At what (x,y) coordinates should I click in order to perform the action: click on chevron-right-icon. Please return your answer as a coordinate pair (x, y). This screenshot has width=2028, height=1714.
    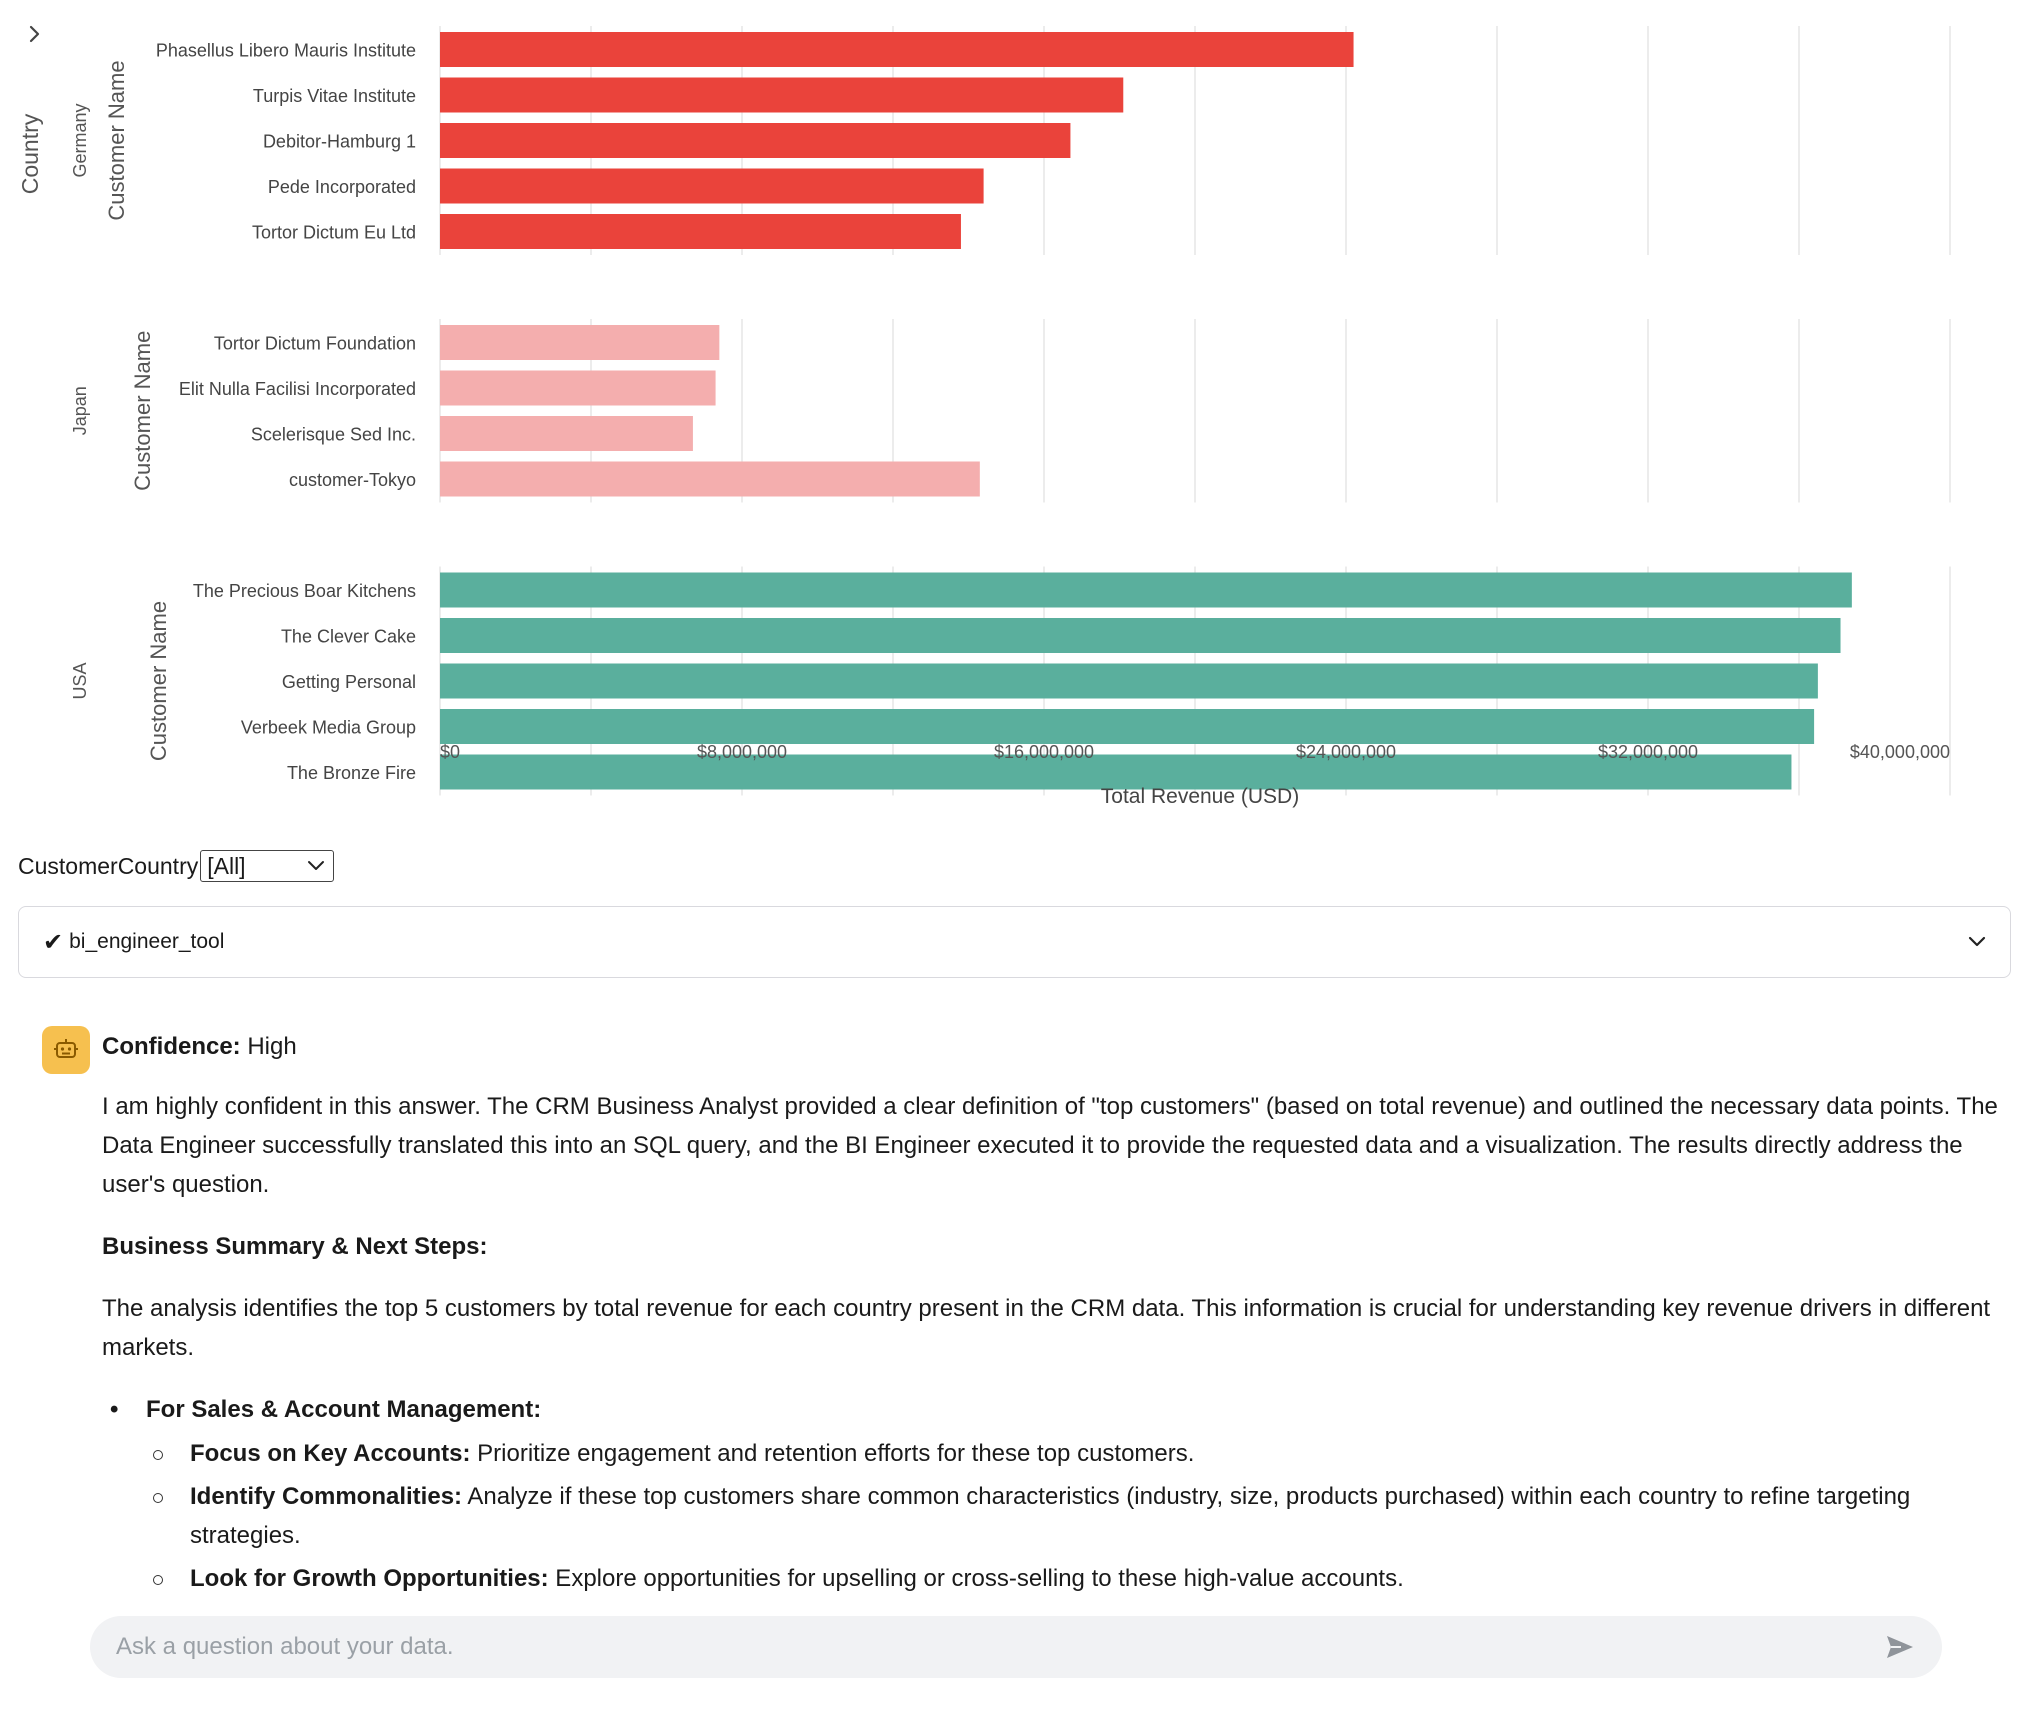
    Looking at the image, I should click on (34, 34).